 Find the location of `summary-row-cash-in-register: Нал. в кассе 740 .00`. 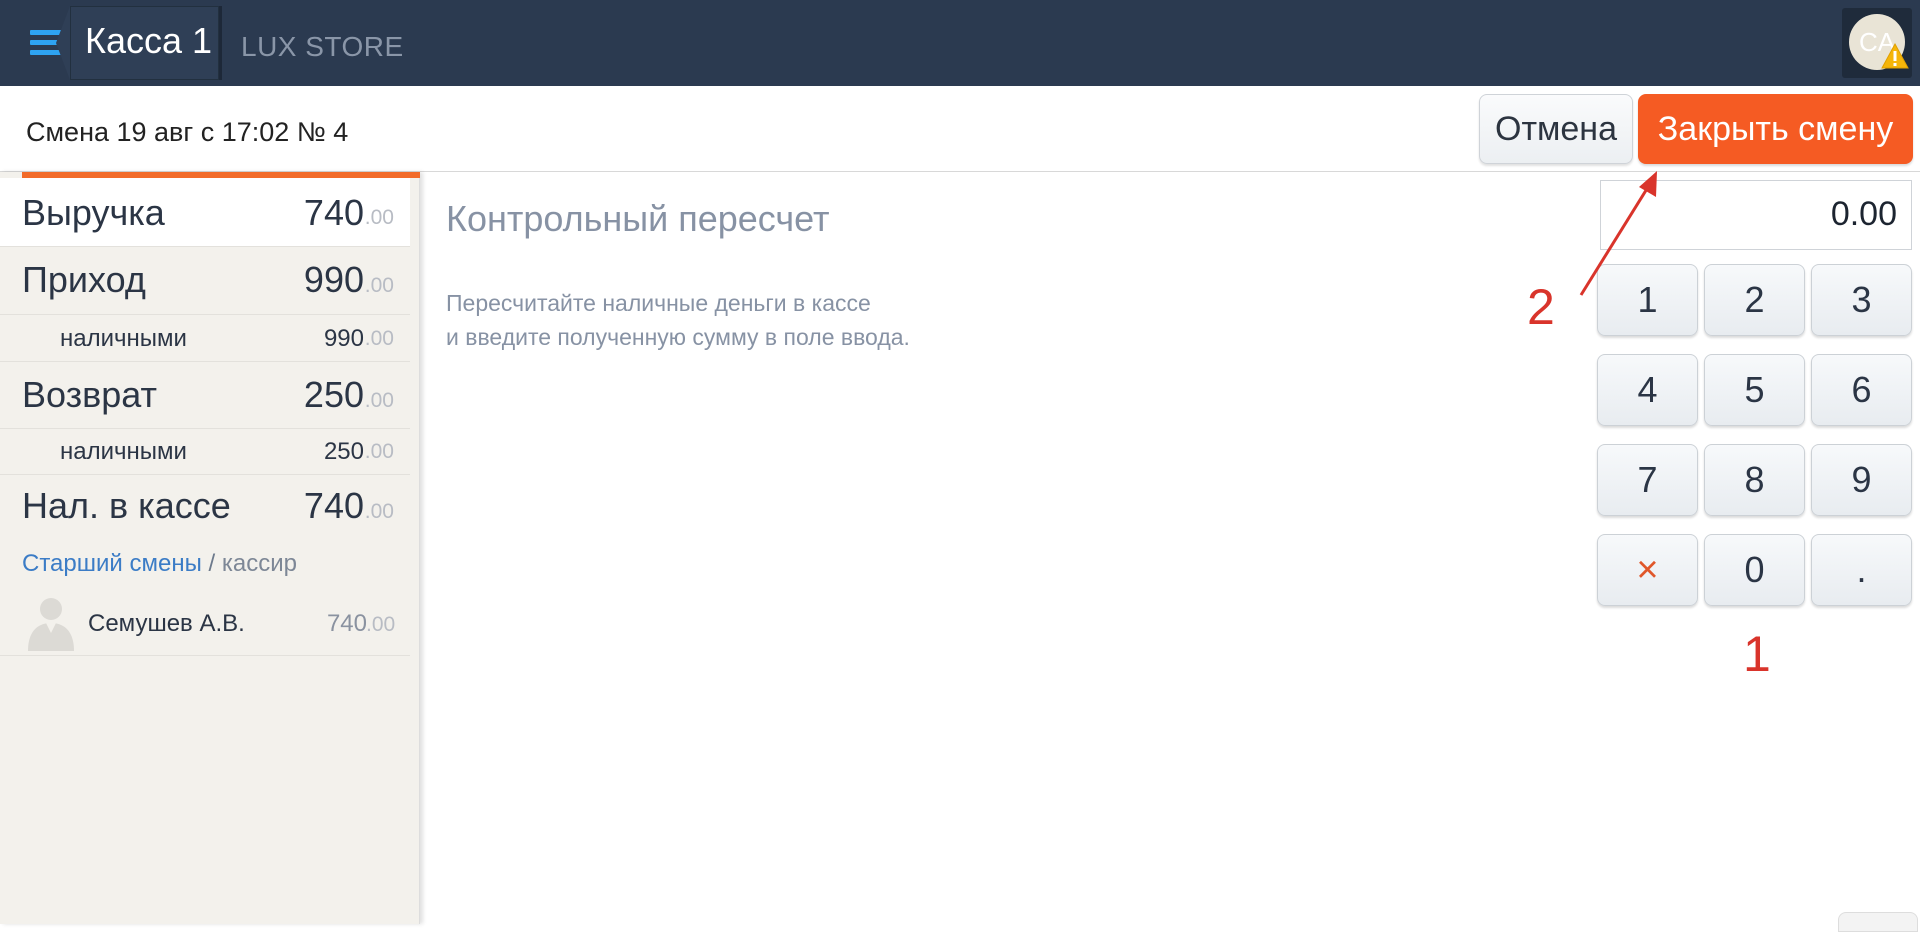

summary-row-cash-in-register: Нал. в кассе 740 .00 is located at coordinates (205, 507).